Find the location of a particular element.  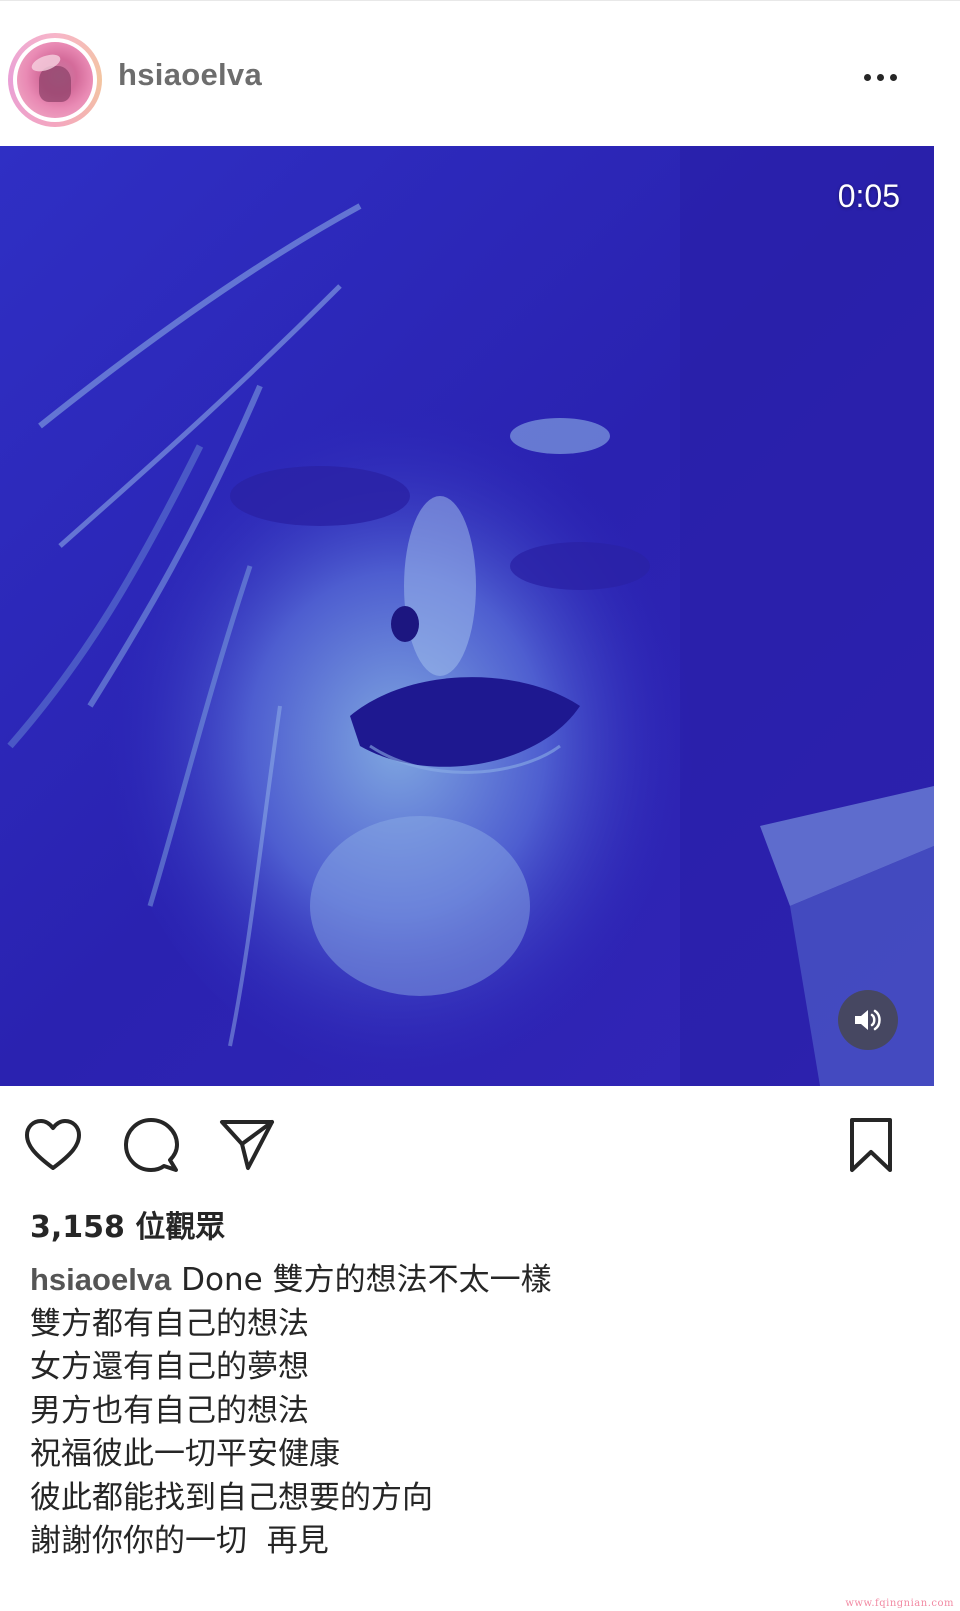

story-ring is located at coordinates (55, 80).